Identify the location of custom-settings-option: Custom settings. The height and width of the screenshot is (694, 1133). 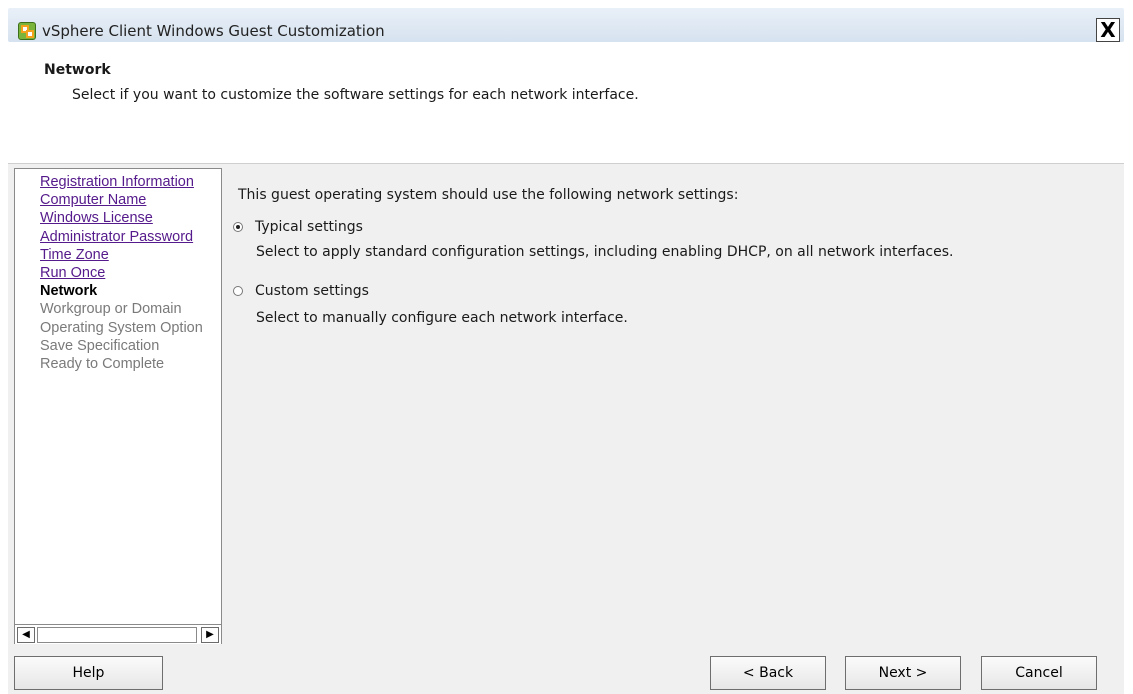
(301, 291).